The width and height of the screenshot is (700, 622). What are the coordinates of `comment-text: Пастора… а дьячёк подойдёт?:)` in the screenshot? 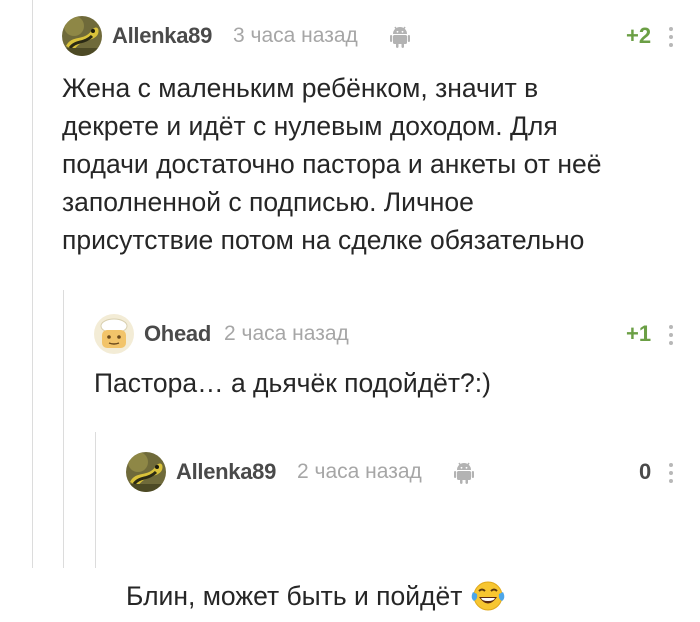 It's located at (292, 383).